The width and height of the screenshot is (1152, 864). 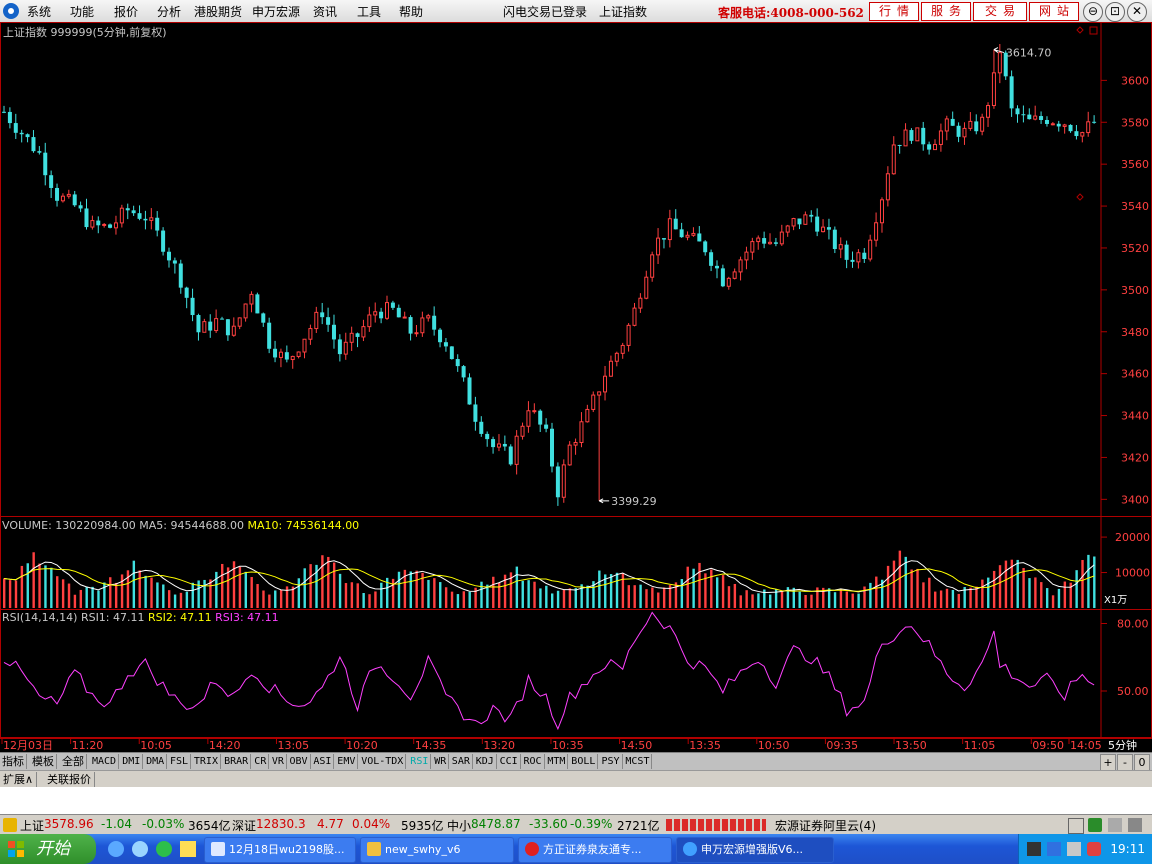 I want to click on tab-expand: 扩展∧, so click(x=19, y=779).